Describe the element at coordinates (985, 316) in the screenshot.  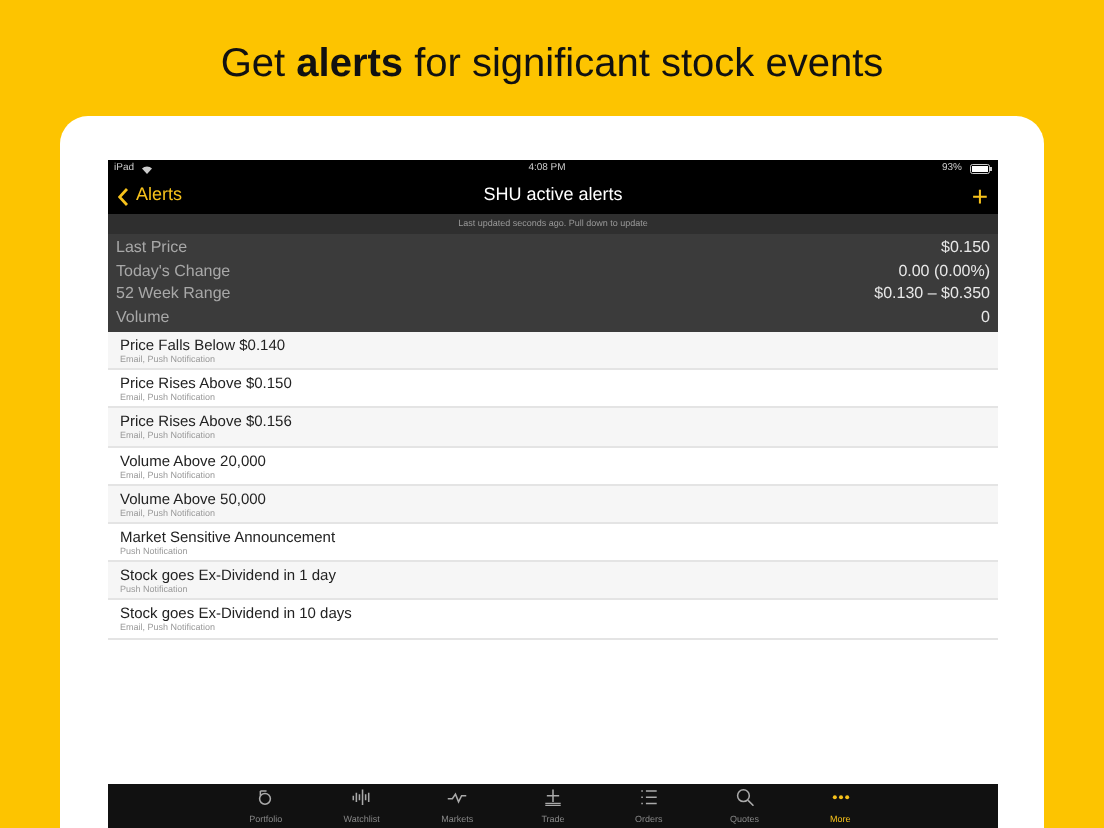
I see `stat-value: 0` at that location.